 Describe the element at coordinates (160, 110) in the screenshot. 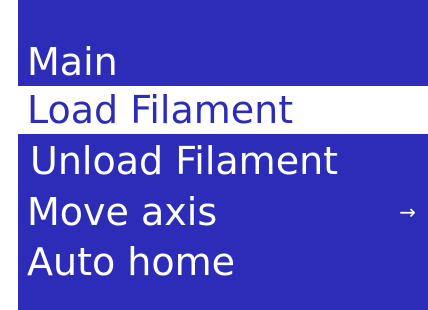

I see `menu-item-label: Load Filament` at that location.